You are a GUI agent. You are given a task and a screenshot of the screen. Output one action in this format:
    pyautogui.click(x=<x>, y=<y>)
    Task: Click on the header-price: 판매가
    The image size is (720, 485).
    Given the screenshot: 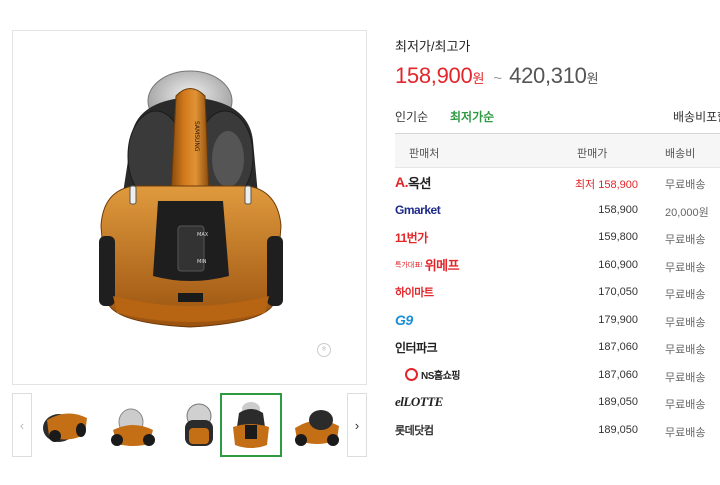 What is the action you would take?
    pyautogui.click(x=592, y=154)
    